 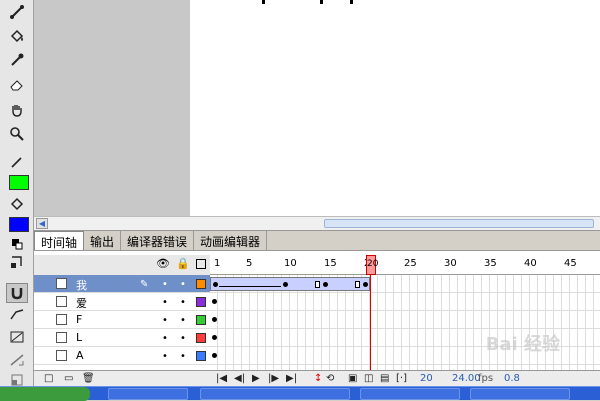 What do you see at coordinates (273, 378) in the screenshot?
I see `next-frame-icon: |▶` at bounding box center [273, 378].